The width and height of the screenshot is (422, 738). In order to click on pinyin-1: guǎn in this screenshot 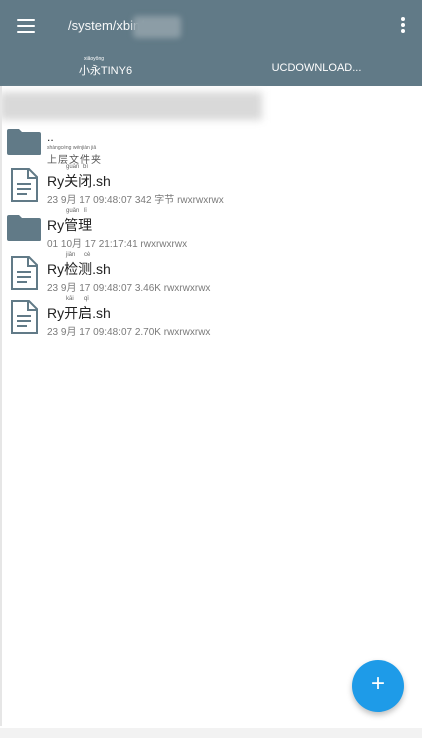, I will do `click(73, 211)`.